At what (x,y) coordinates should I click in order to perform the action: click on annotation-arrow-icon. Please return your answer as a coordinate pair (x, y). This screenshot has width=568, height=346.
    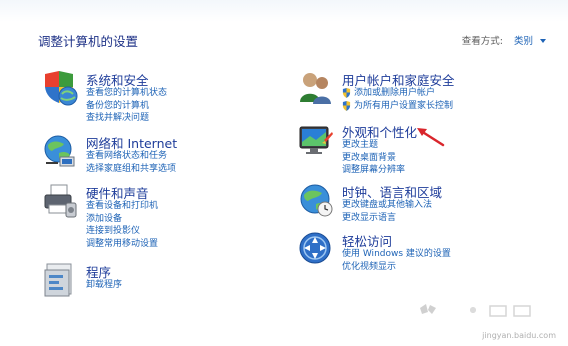
    Looking at the image, I should click on (431, 137).